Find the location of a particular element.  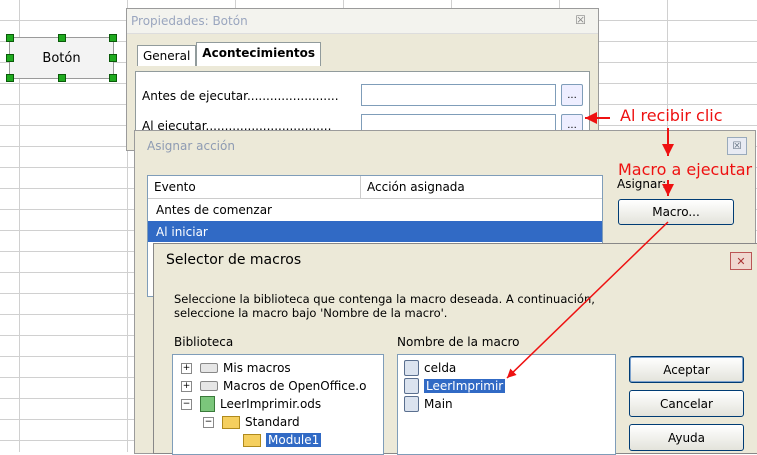

properties-title: Propiedades: Botón is located at coordinates (189, 21).